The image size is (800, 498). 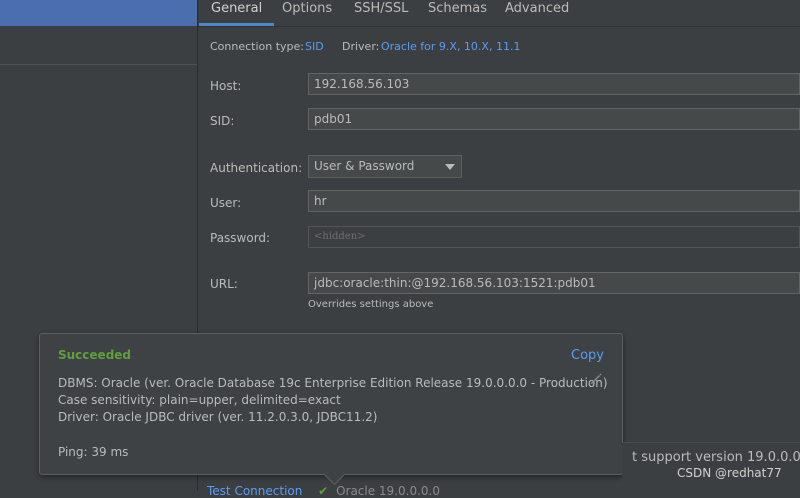 What do you see at coordinates (98, 13) in the screenshot?
I see `selected-data-source` at bounding box center [98, 13].